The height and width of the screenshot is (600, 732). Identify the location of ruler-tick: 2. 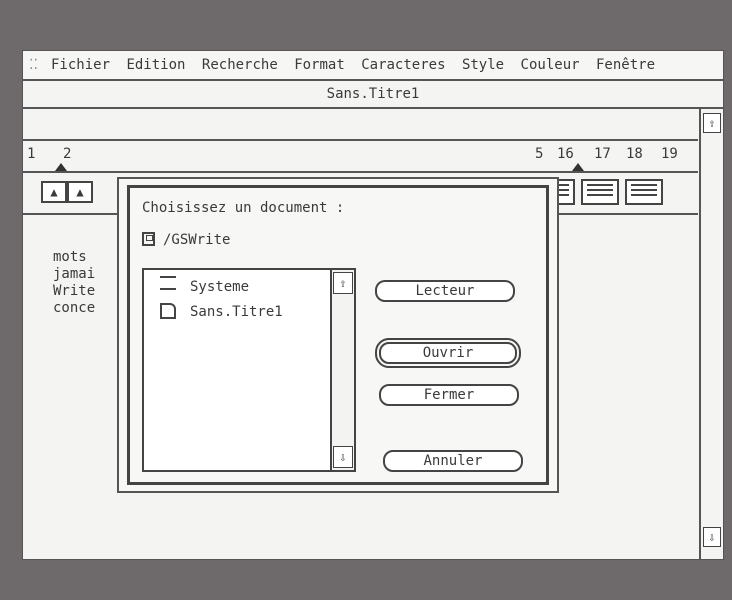
(67, 154).